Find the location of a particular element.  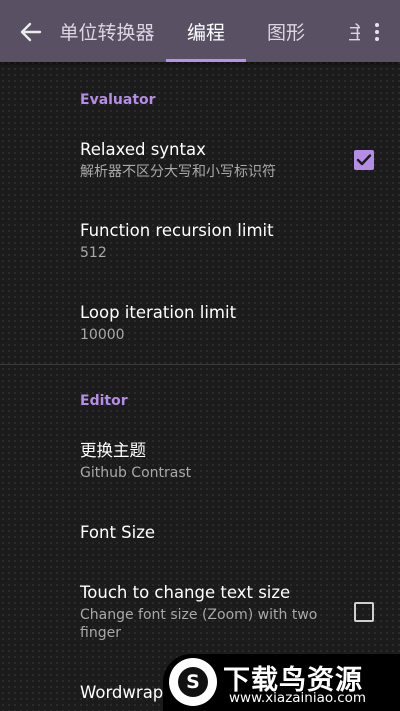

category-header-evaluator: Evaluator is located at coordinates (118, 100).